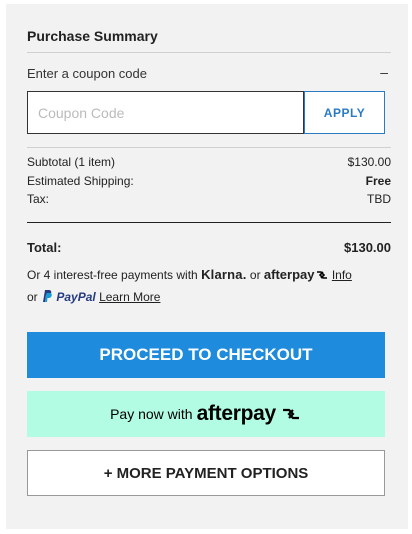 The width and height of the screenshot is (412, 534). Describe the element at coordinates (112, 275) in the screenshot. I see `installments-text: Or 4 interest-free payments with` at that location.